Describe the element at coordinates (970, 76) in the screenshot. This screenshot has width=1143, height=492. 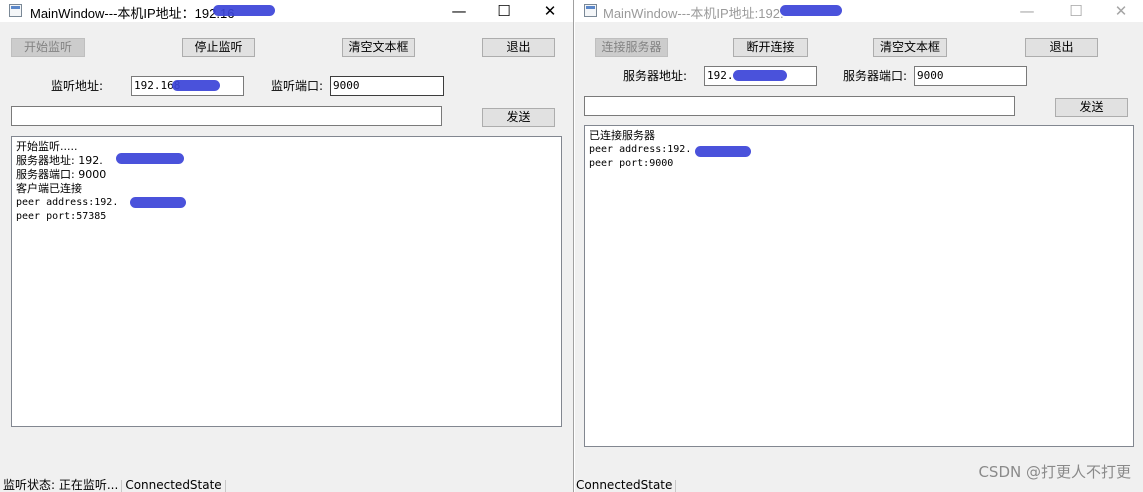
I see `server-port-input: 9000` at that location.